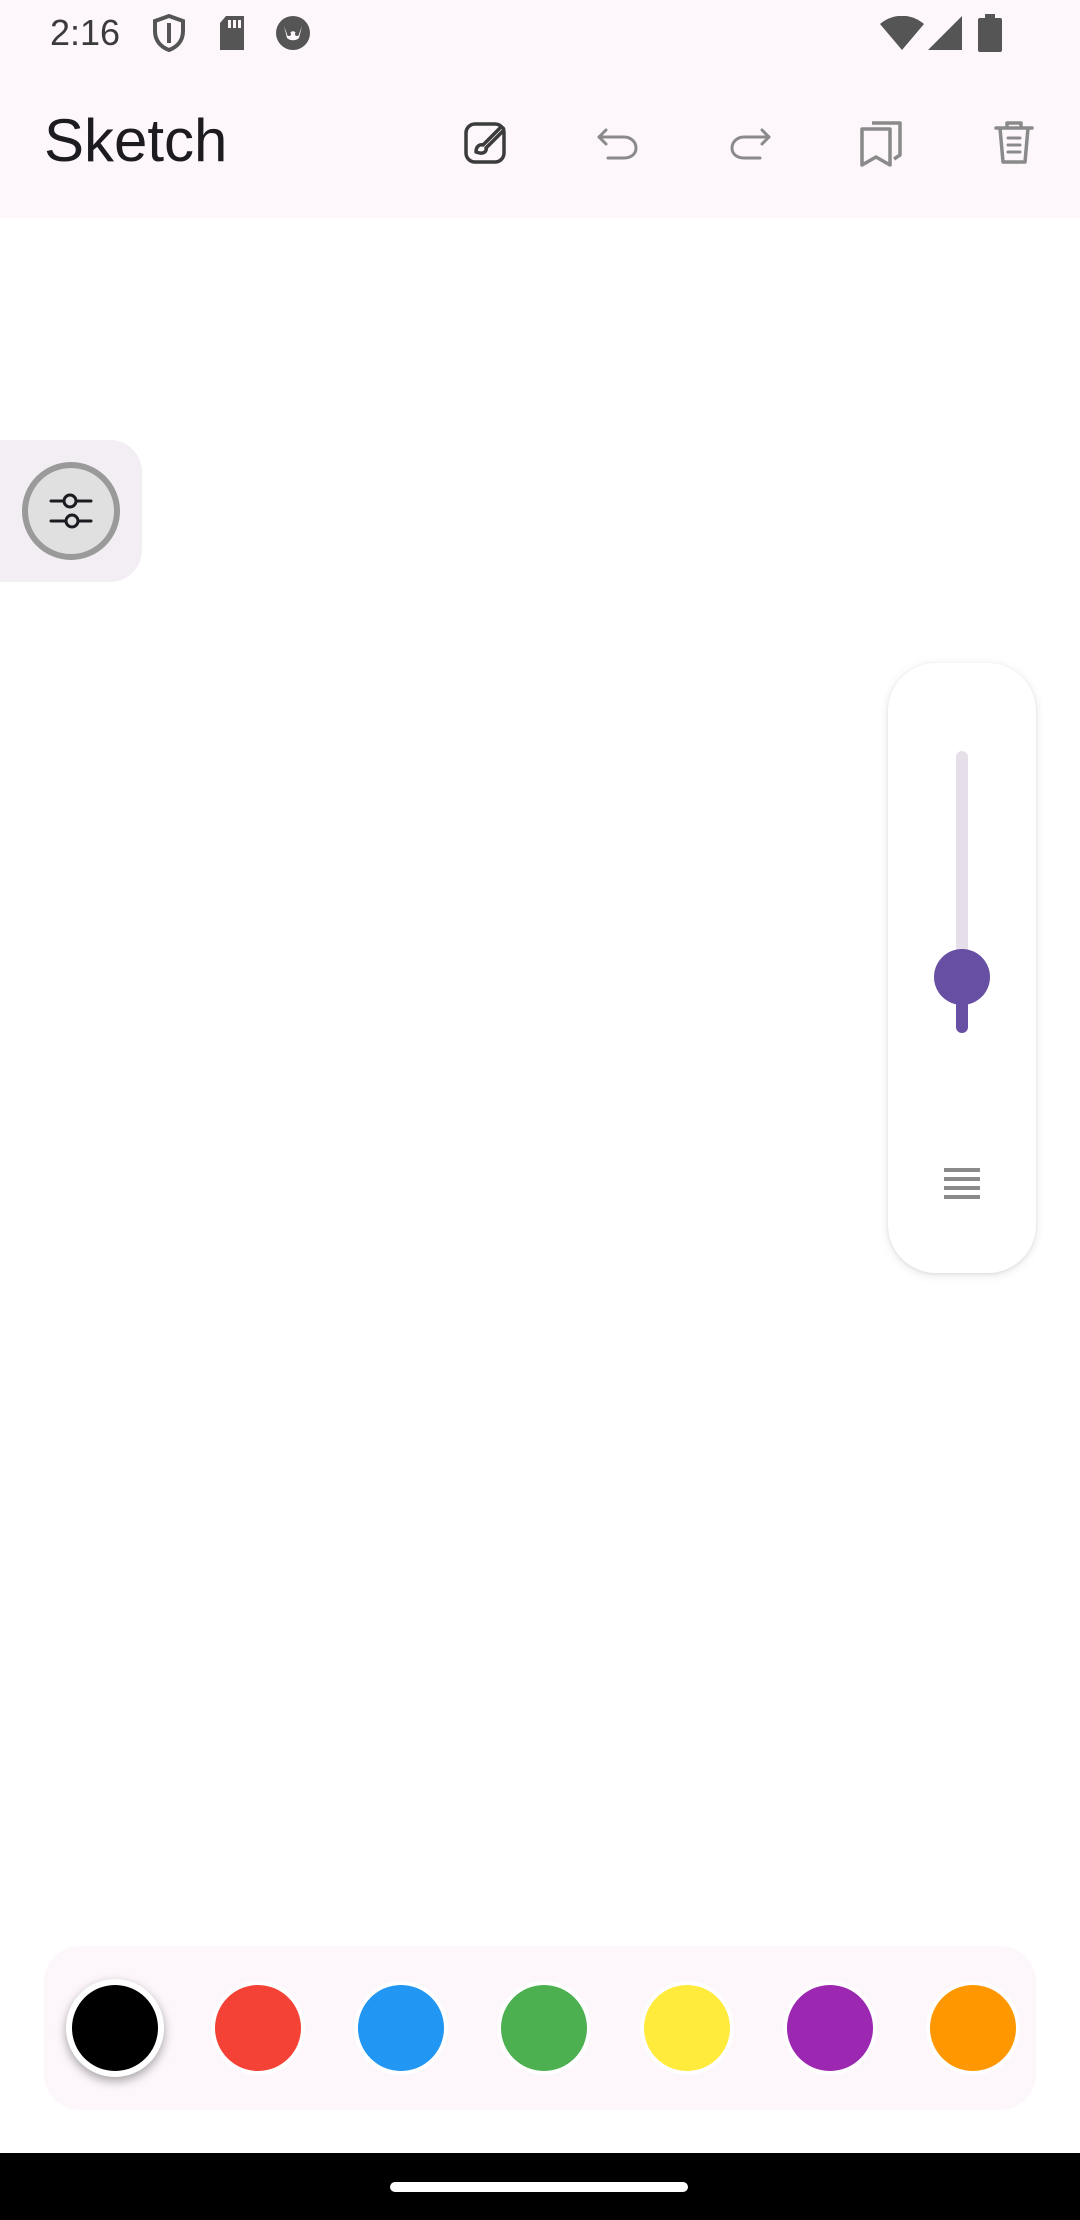 The width and height of the screenshot is (1080, 2220). I want to click on line-weight-icon, so click(962, 1183).